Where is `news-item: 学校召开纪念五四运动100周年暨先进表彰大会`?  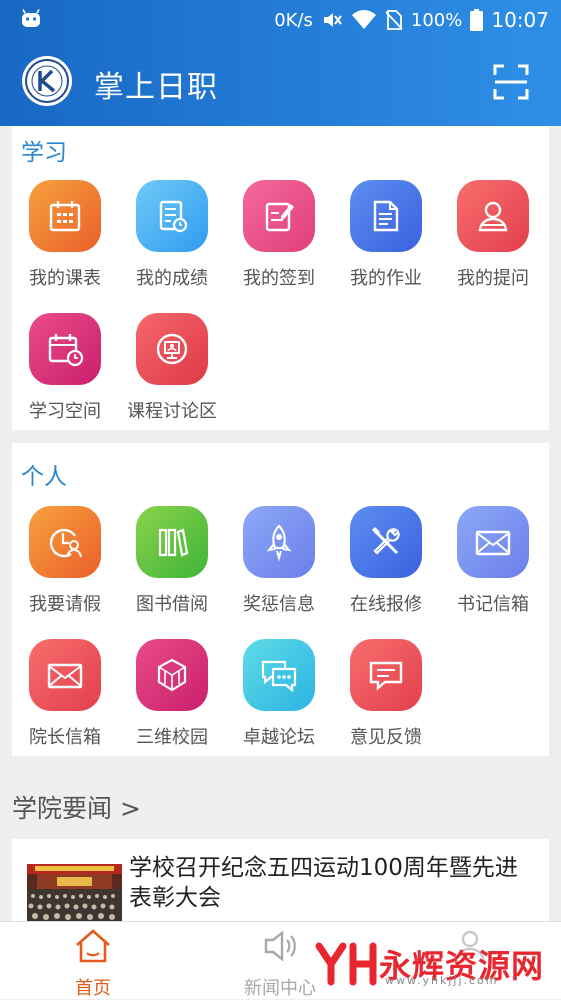 news-item: 学校召开纪念五四运动100周年暨先进表彰大会 is located at coordinates (280, 880).